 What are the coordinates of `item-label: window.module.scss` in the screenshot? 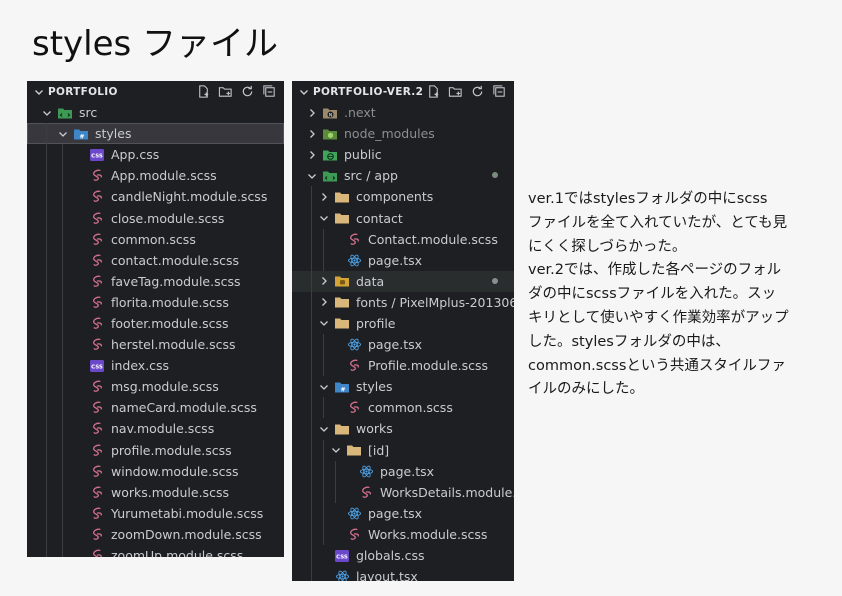 It's located at (175, 471).